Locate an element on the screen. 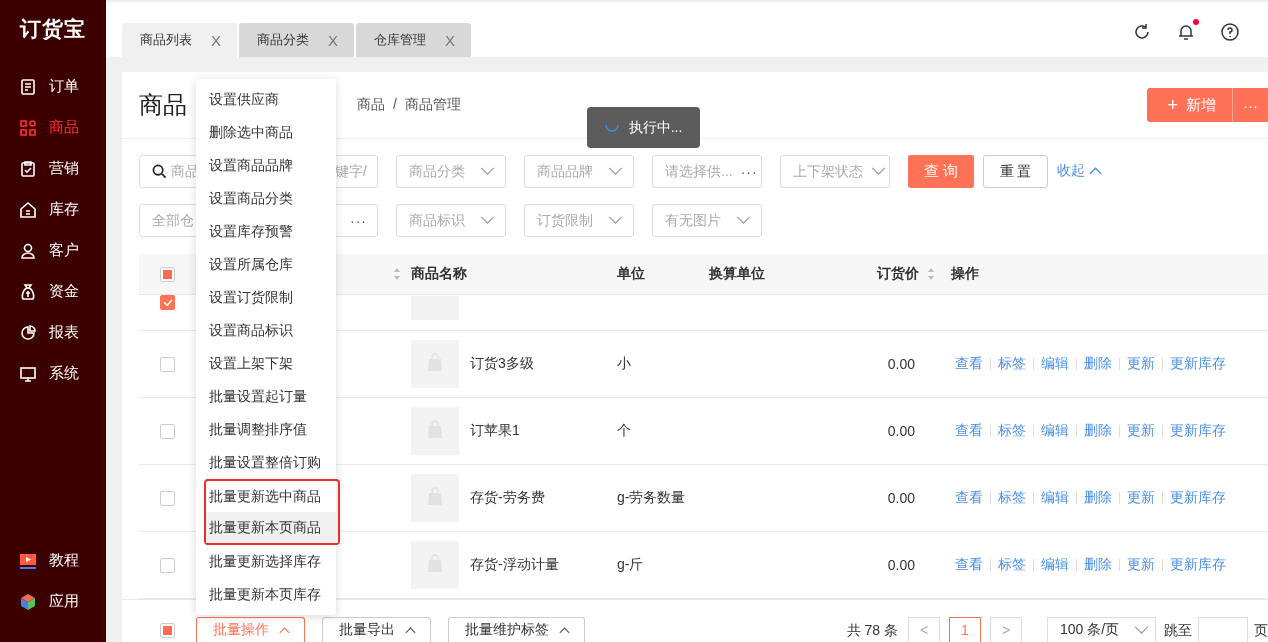  total-count: 共 78 条 is located at coordinates (872, 630).